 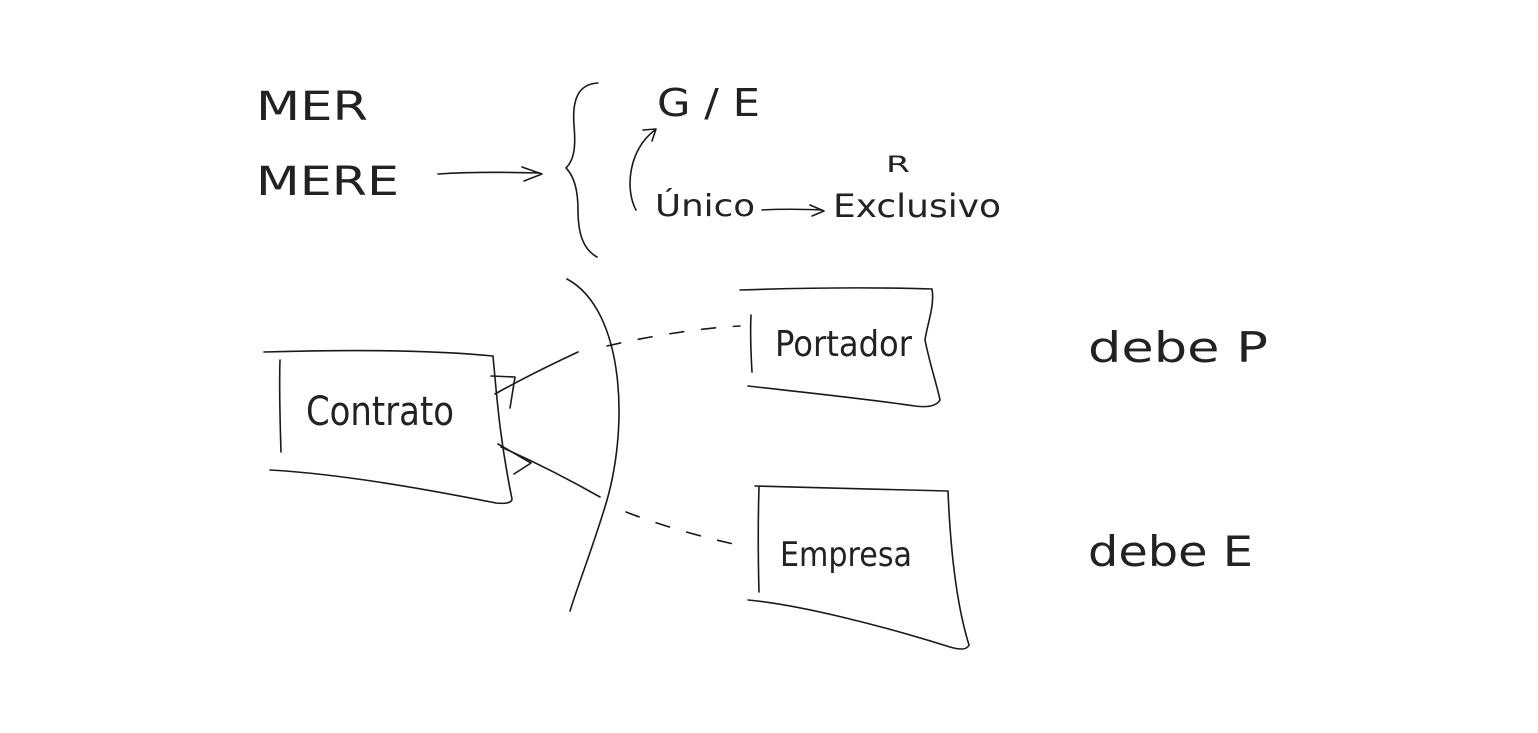 What do you see at coordinates (843, 344) in the screenshot?
I see `portador-label: Portador` at bounding box center [843, 344].